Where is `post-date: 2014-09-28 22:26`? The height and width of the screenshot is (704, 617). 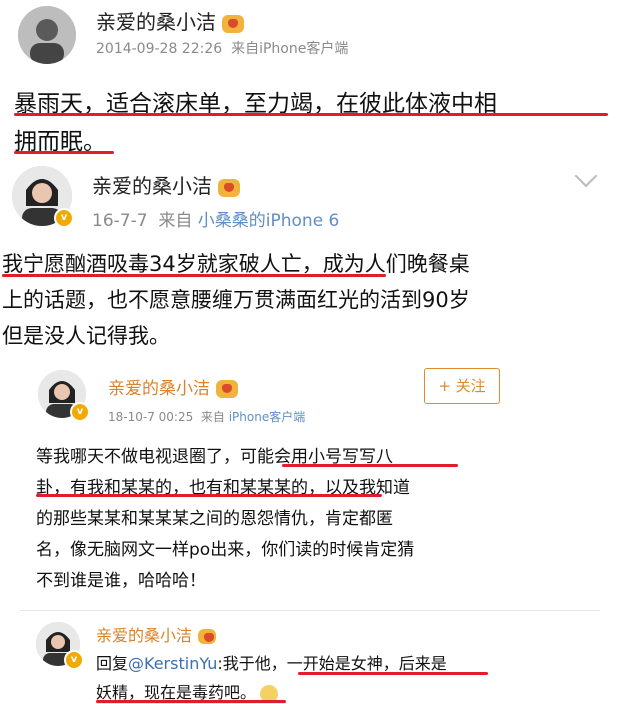
post-date: 2014-09-28 22:26 is located at coordinates (159, 49).